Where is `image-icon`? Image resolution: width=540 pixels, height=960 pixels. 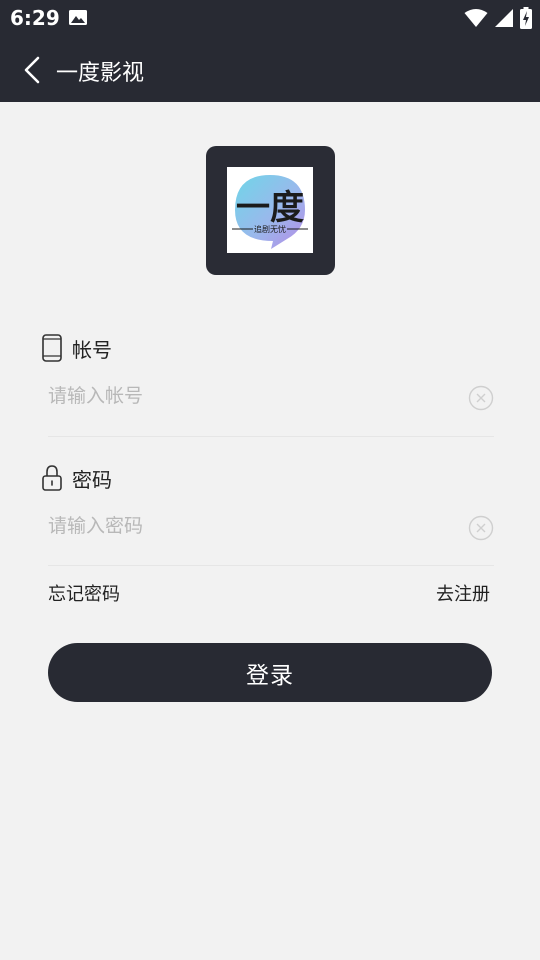
image-icon is located at coordinates (78, 17).